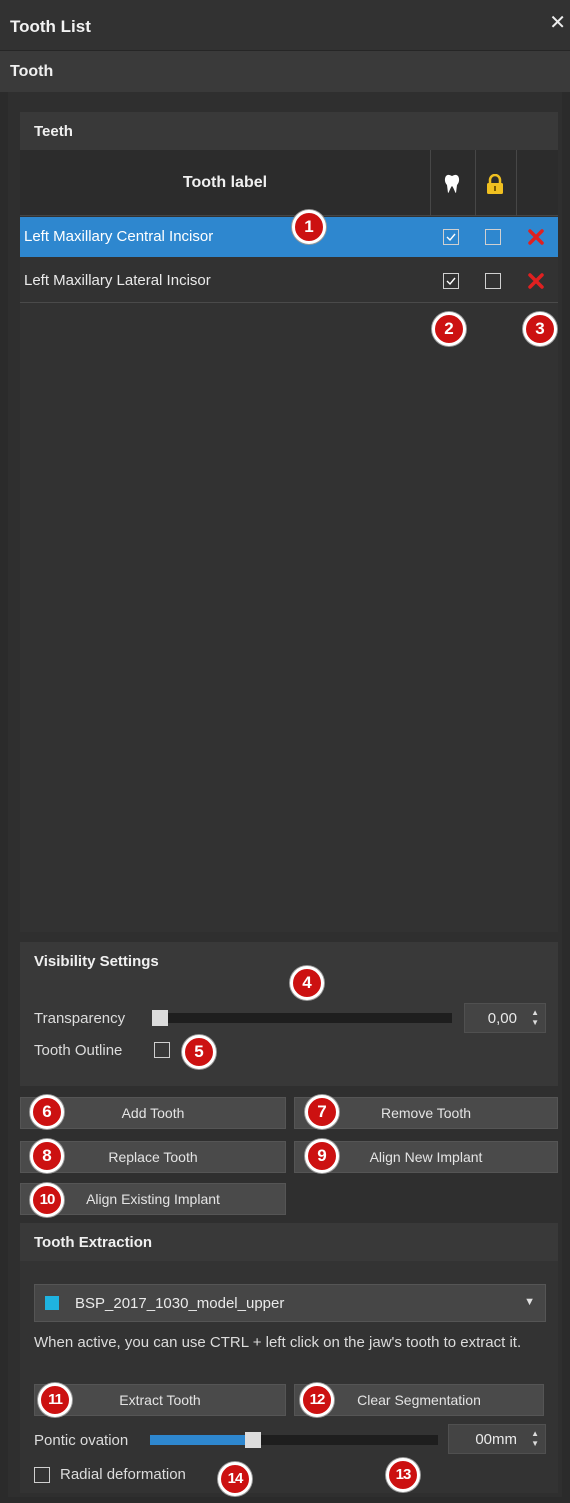 The image size is (570, 1503). What do you see at coordinates (307, 983) in the screenshot?
I see `callout-badge: 4` at bounding box center [307, 983].